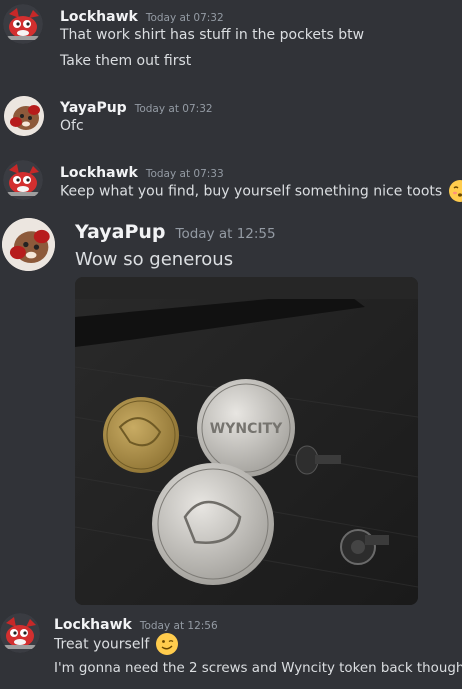 The image size is (462, 689). What do you see at coordinates (126, 61) in the screenshot?
I see `message-text: Take them out first` at bounding box center [126, 61].